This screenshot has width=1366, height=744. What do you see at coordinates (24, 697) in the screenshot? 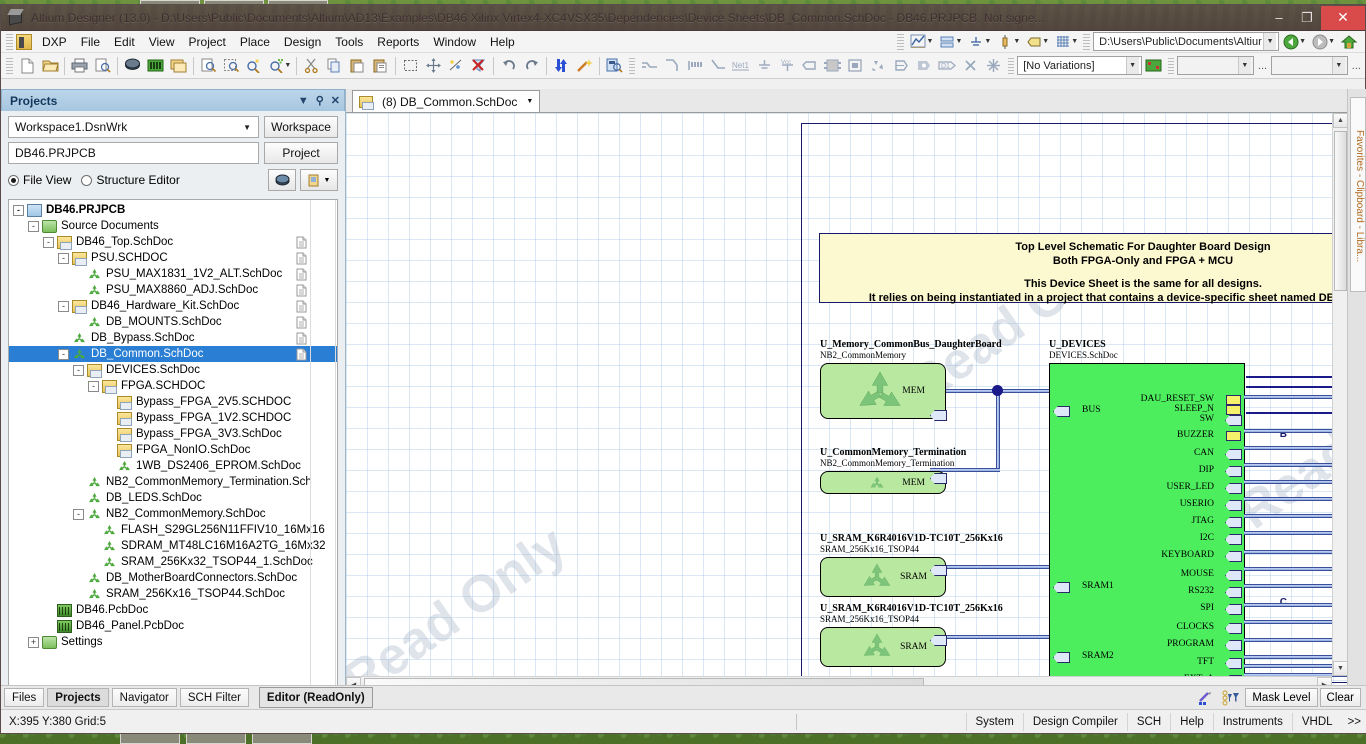
I see `panel-tab-files: Files` at bounding box center [24, 697].